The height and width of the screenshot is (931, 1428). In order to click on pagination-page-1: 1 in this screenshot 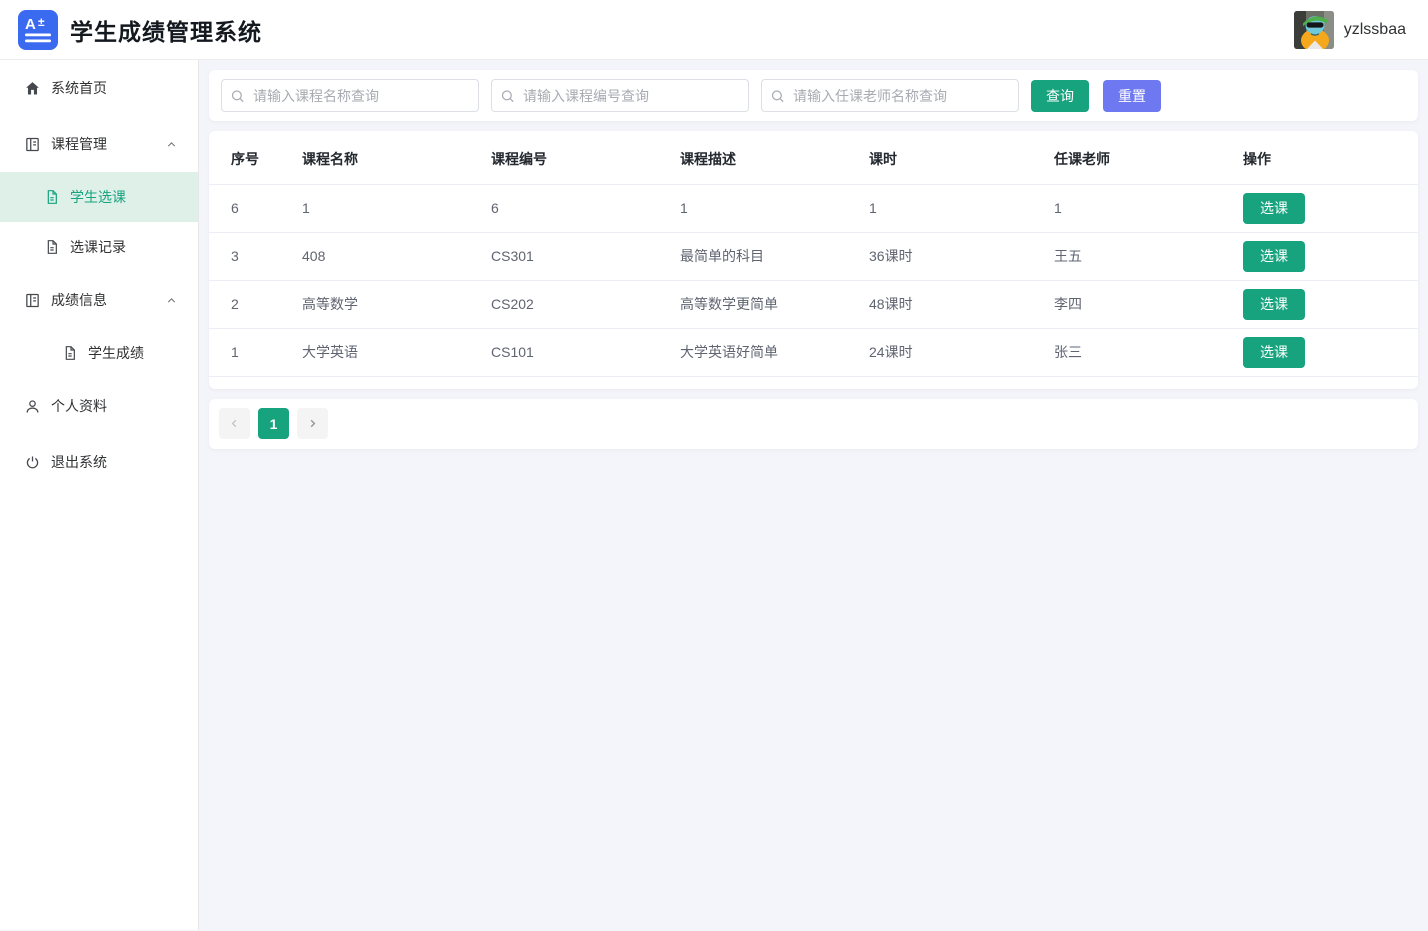, I will do `click(273, 423)`.